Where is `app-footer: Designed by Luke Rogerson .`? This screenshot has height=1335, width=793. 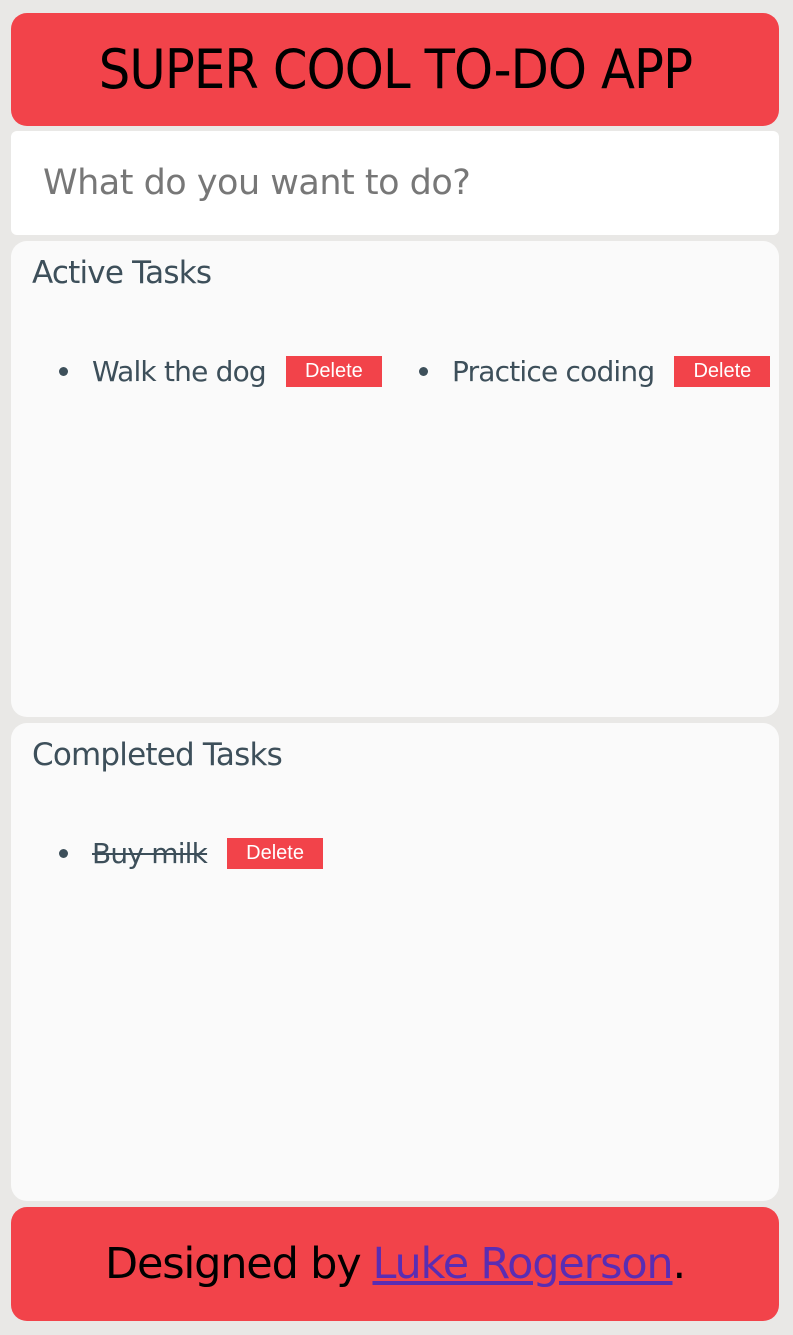 app-footer: Designed by Luke Rogerson . is located at coordinates (395, 1264).